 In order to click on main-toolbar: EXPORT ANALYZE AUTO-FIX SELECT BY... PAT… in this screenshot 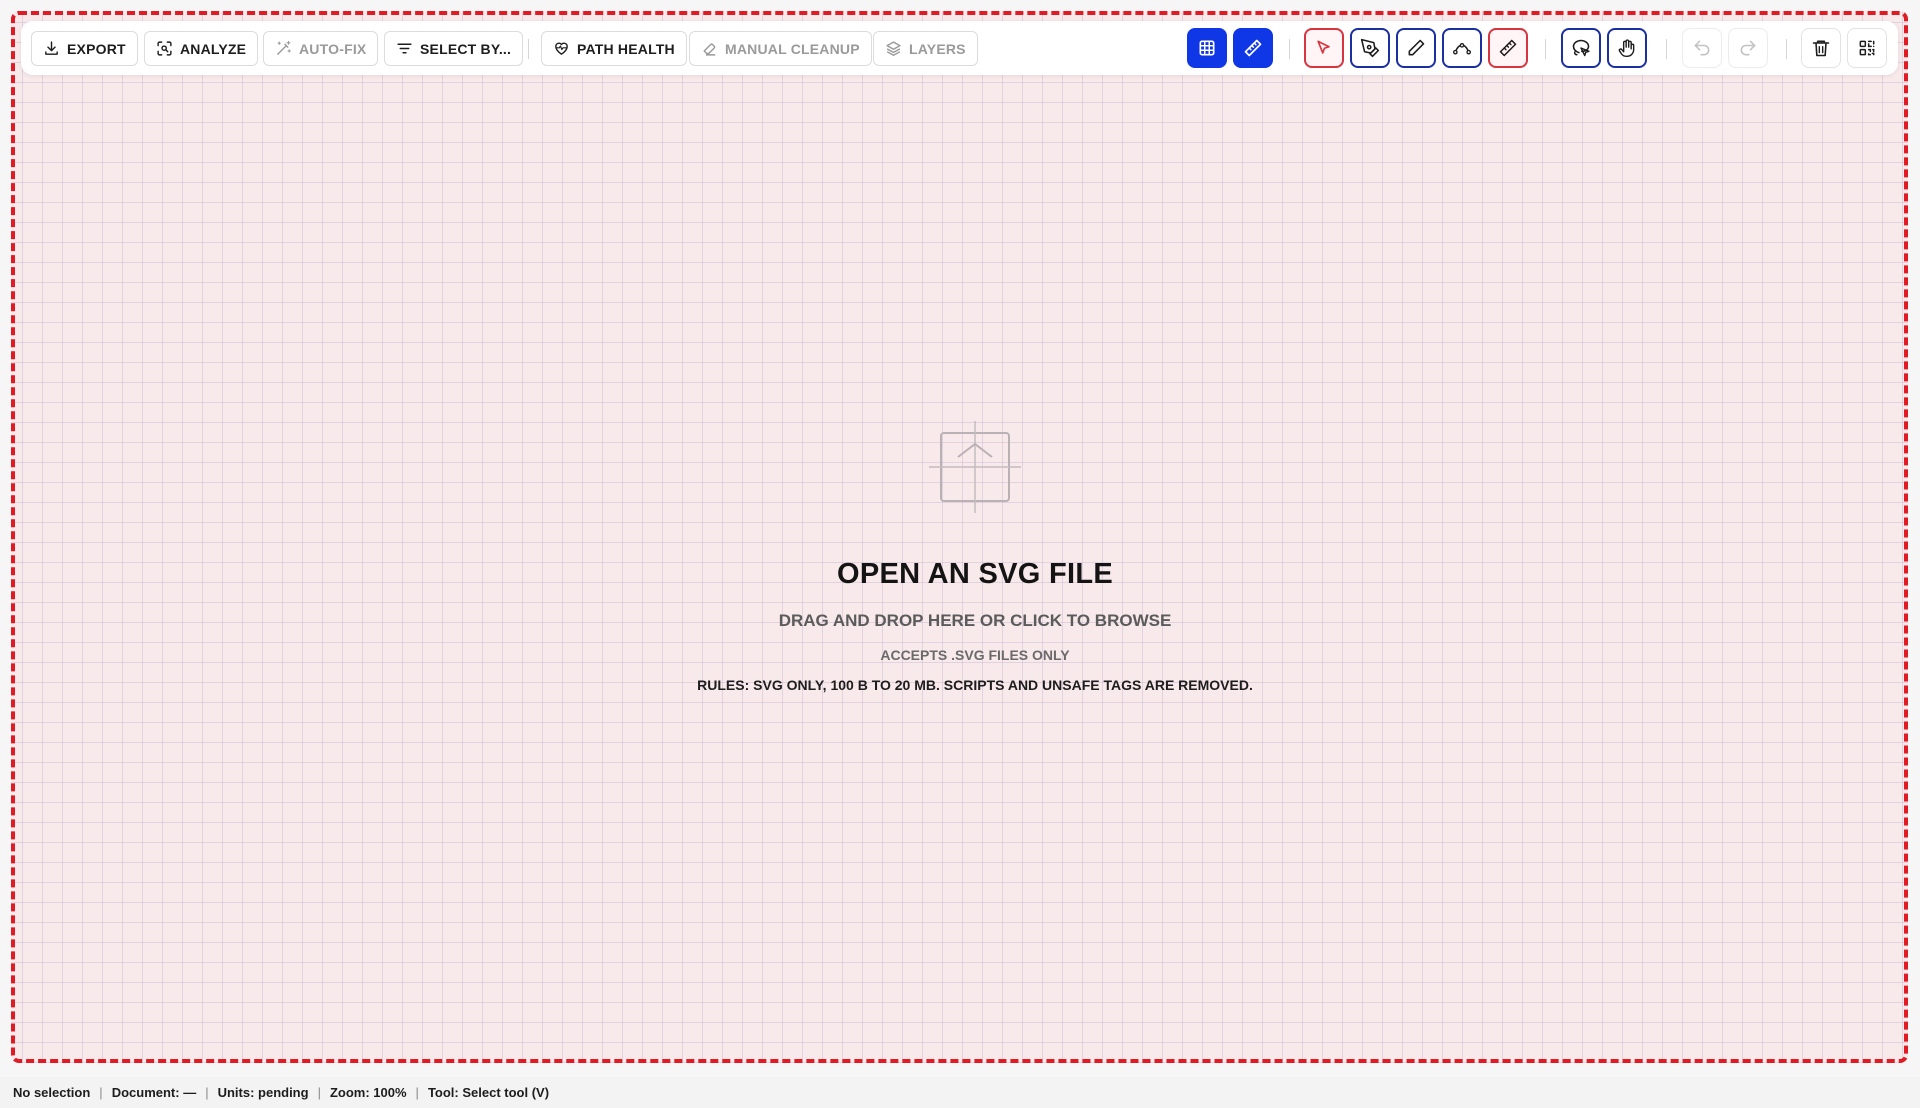, I will do `click(959, 48)`.